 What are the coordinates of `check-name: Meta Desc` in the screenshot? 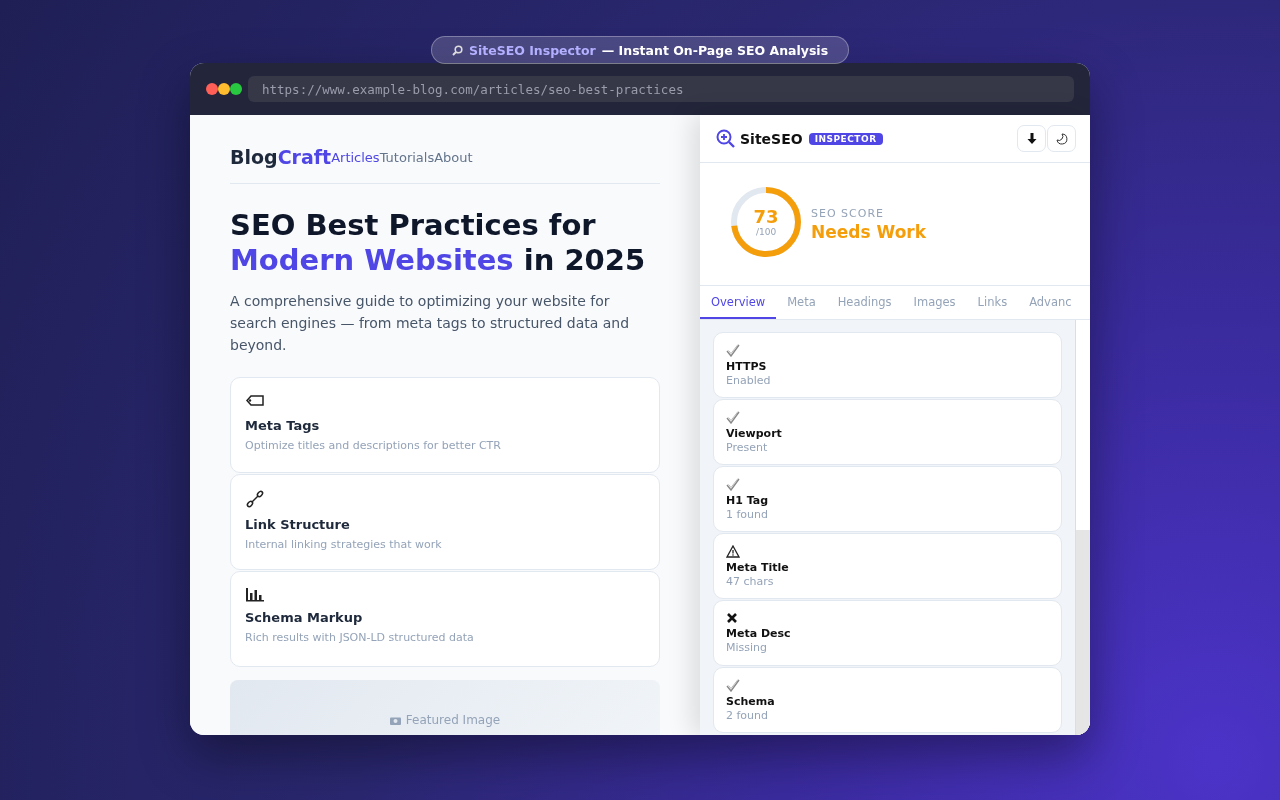 It's located at (758, 633).